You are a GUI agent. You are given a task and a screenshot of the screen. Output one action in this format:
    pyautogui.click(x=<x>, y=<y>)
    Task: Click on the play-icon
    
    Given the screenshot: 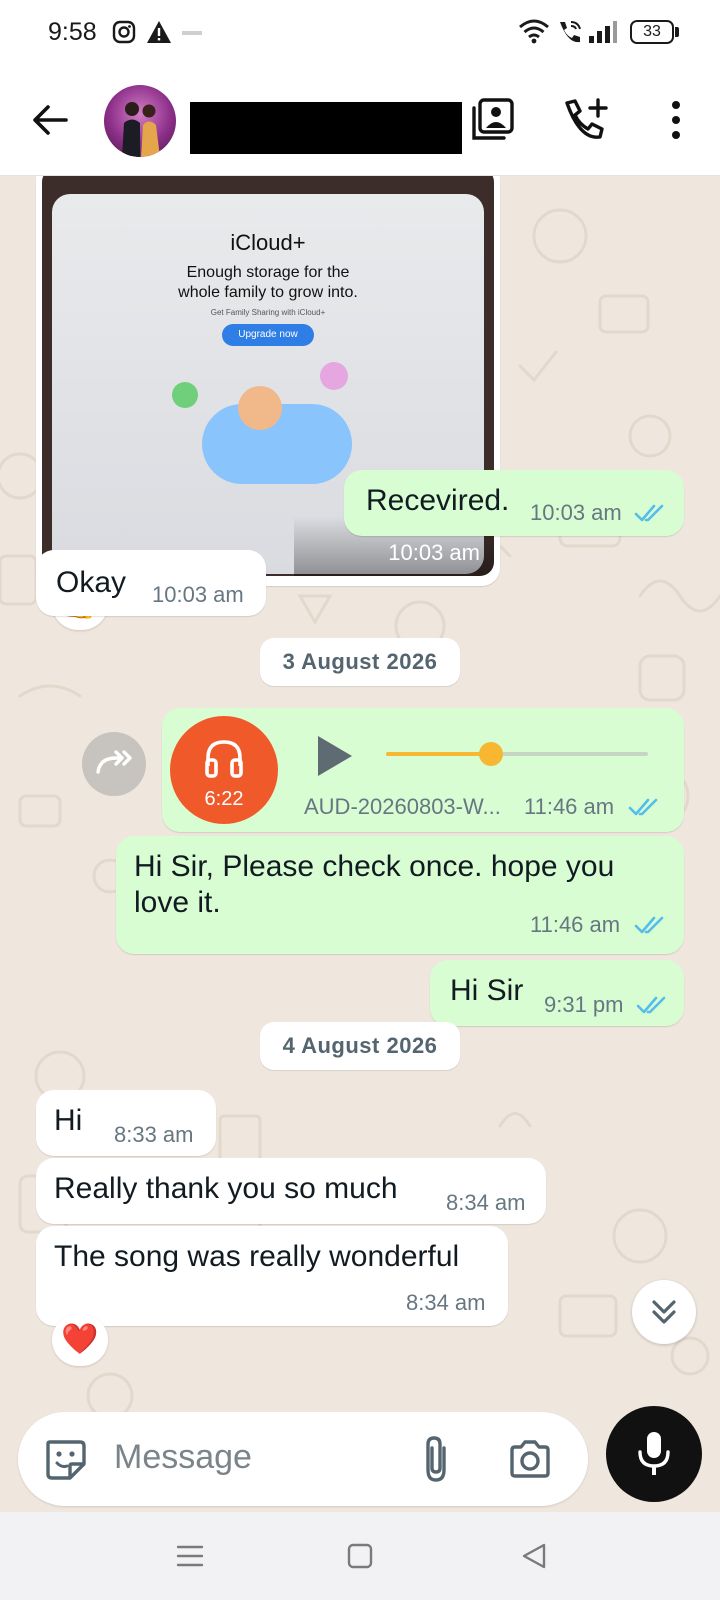 What is the action you would take?
    pyautogui.click(x=334, y=756)
    